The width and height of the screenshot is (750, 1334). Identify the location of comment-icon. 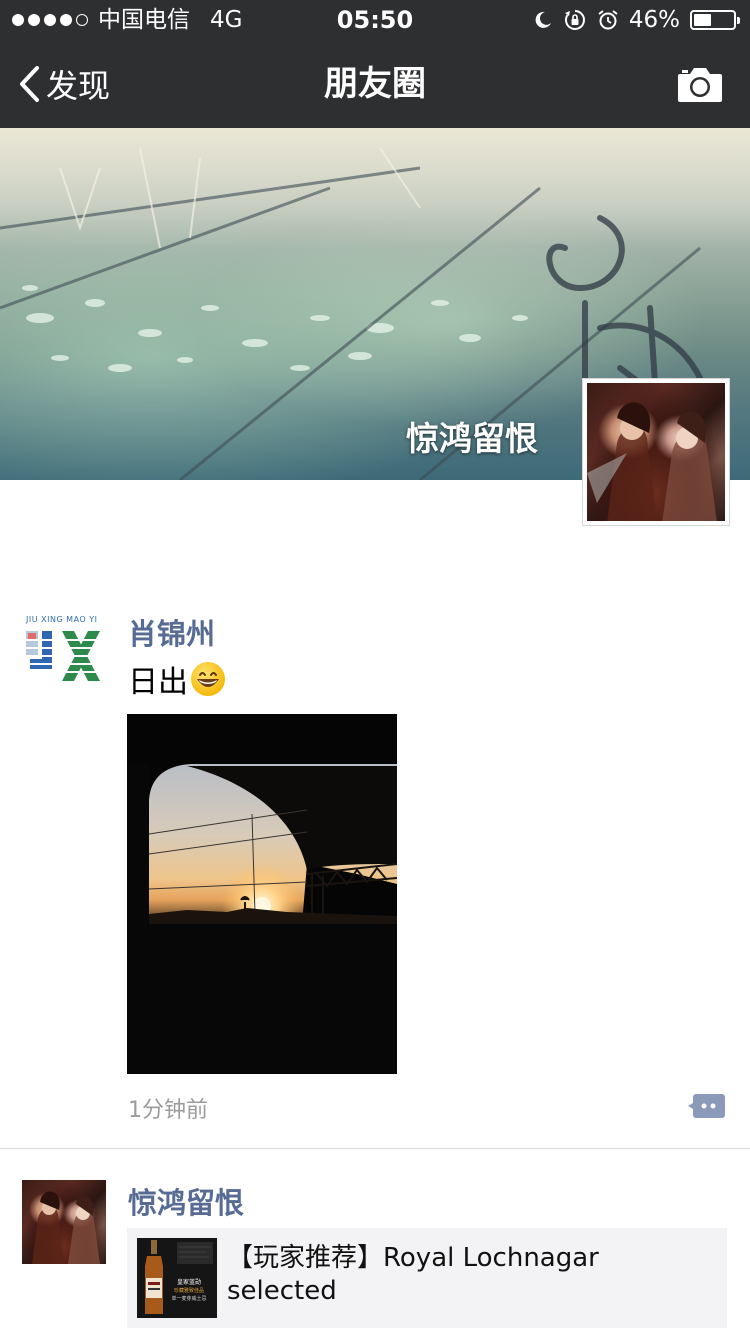
(707, 1106).